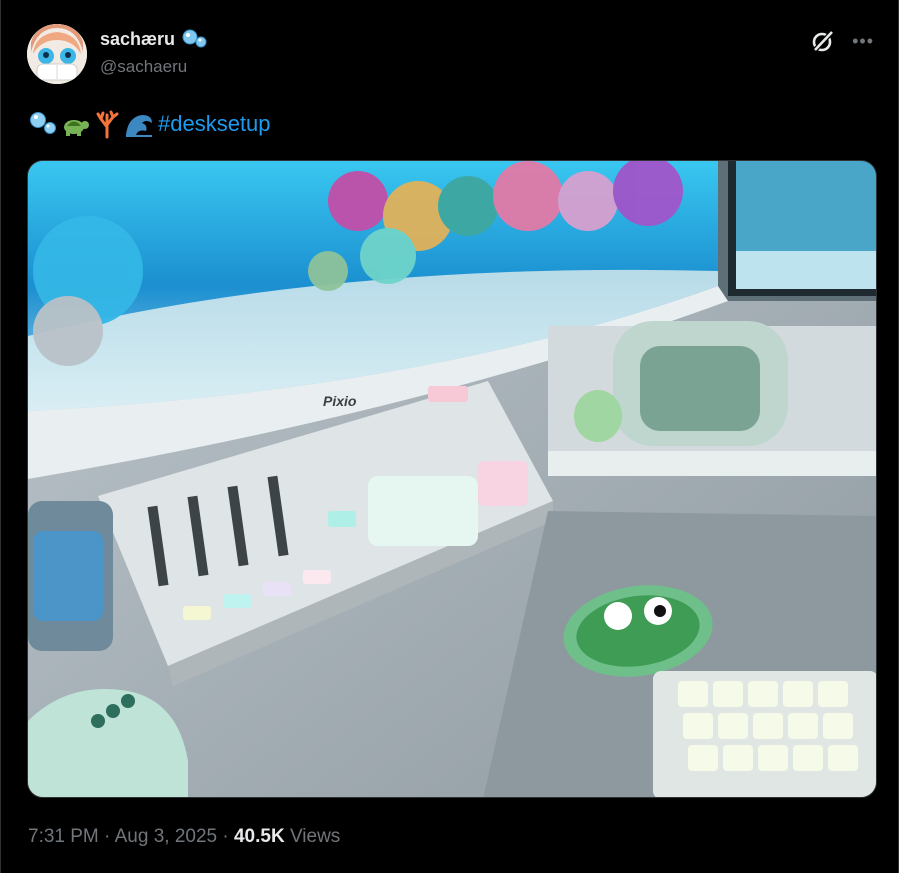 The width and height of the screenshot is (899, 873). Describe the element at coordinates (76, 128) in the screenshot. I see `turtle-icon` at that location.